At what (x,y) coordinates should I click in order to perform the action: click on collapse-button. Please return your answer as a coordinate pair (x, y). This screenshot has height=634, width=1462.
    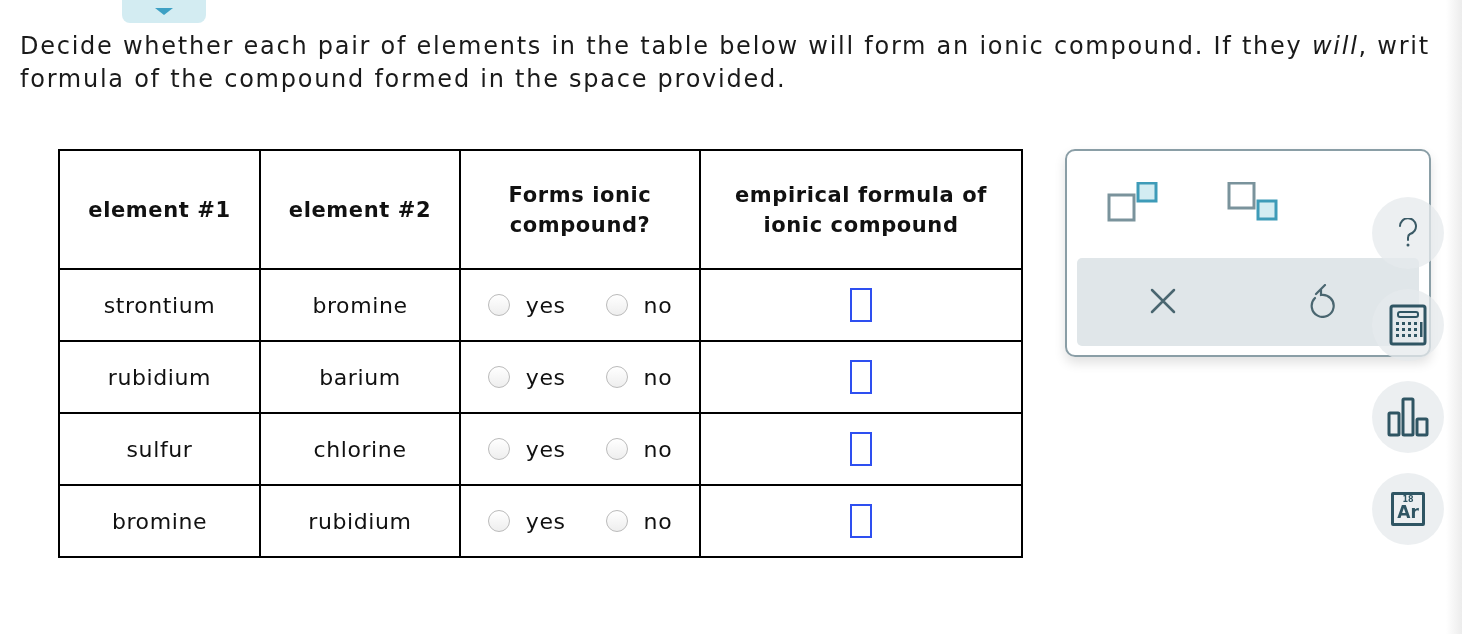
    Looking at the image, I should click on (164, 11).